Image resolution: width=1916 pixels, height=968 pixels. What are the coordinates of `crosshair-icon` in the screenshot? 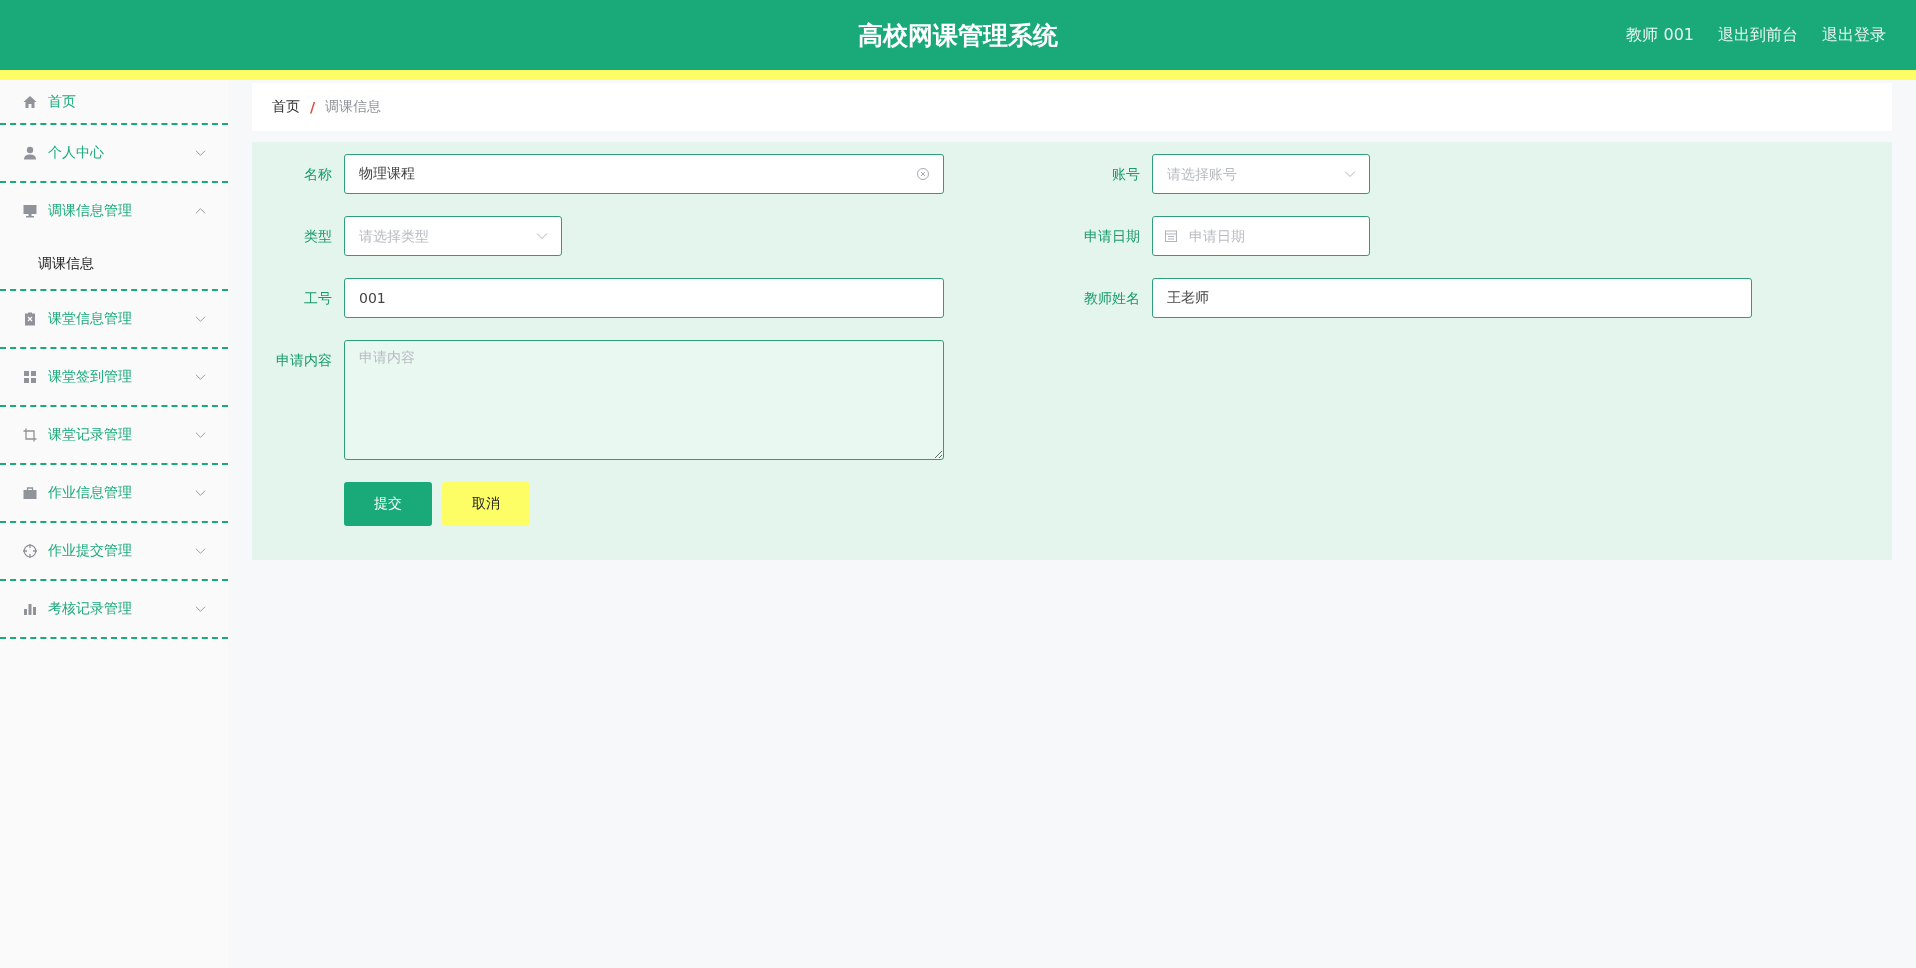 It's located at (30, 551).